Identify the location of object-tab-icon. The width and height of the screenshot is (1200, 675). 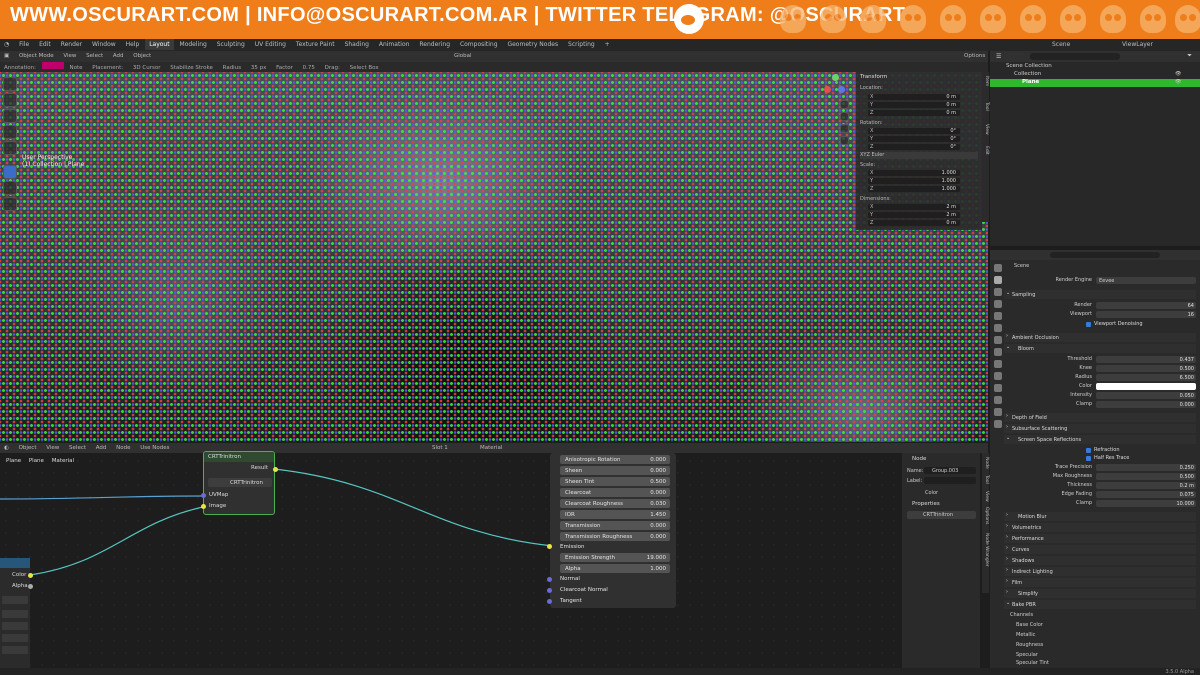
(998, 340).